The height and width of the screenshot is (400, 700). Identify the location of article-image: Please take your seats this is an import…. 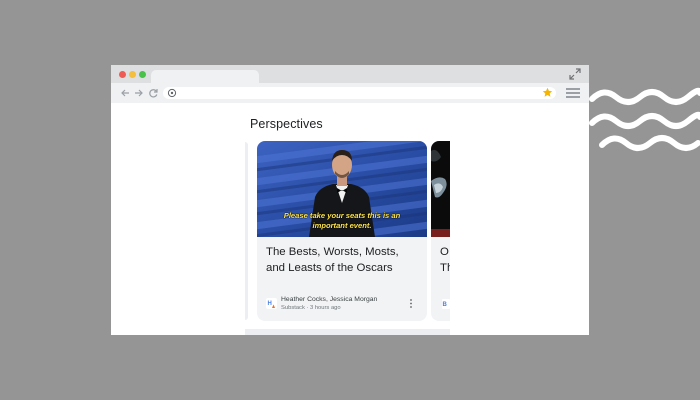
(342, 189).